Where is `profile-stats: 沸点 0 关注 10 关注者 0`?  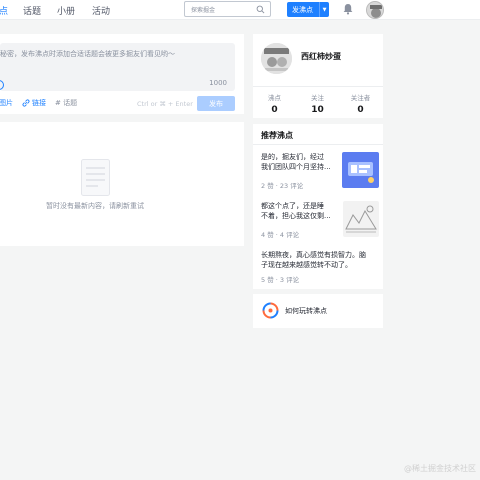 profile-stats: 沸点 0 关注 10 关注者 0 is located at coordinates (318, 103).